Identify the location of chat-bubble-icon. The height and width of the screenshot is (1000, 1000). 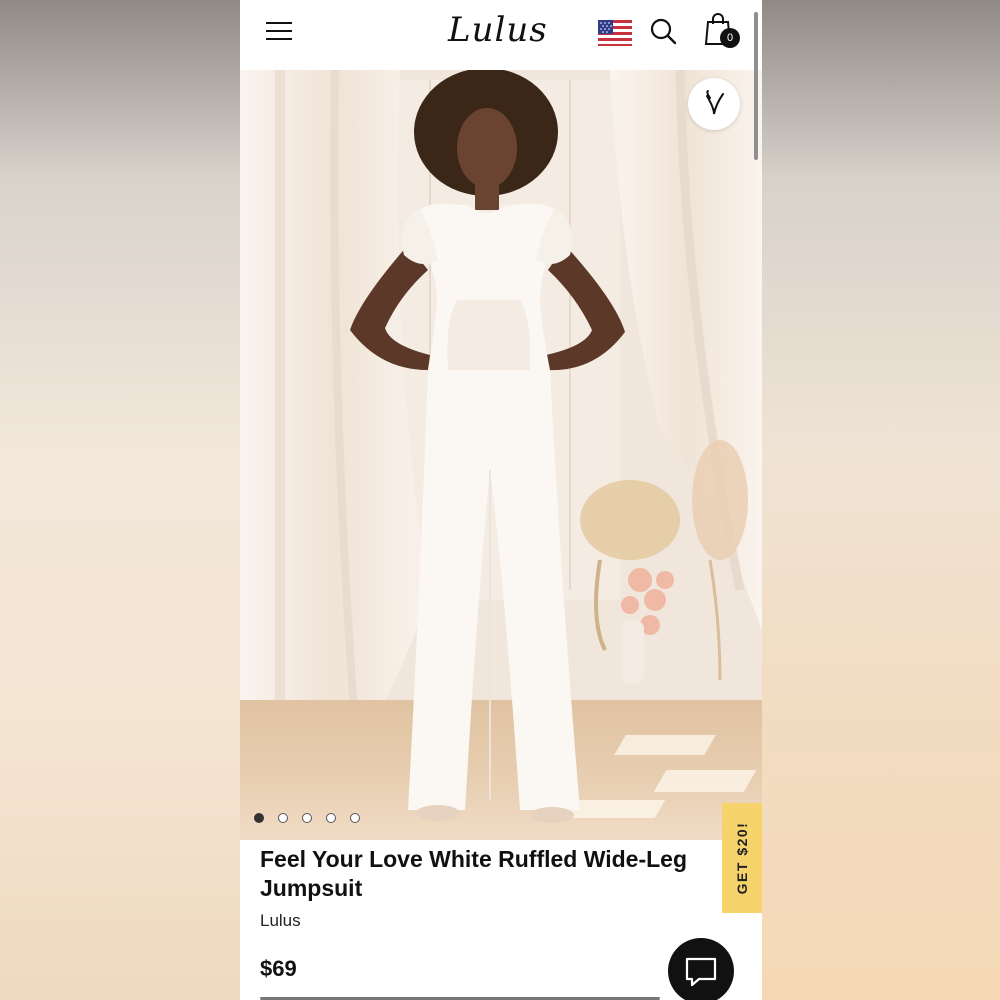
(701, 972).